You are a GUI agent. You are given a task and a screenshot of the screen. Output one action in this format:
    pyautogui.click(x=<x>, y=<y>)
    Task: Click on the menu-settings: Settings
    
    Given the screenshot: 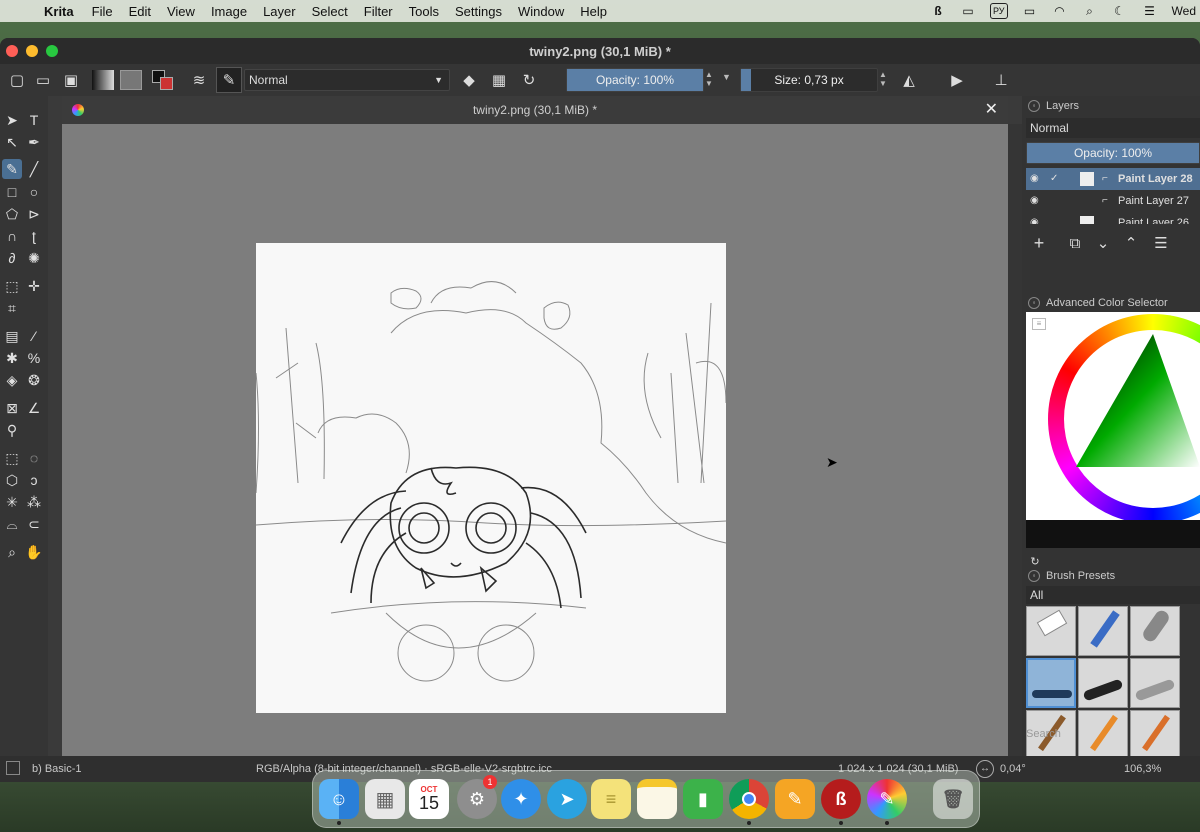 What is the action you would take?
    pyautogui.click(x=478, y=11)
    